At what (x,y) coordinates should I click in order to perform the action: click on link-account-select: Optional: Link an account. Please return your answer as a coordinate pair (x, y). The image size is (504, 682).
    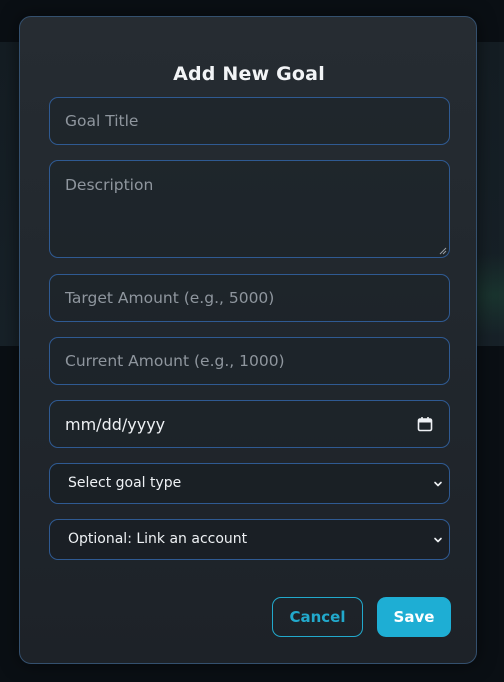
    Looking at the image, I should click on (249, 539).